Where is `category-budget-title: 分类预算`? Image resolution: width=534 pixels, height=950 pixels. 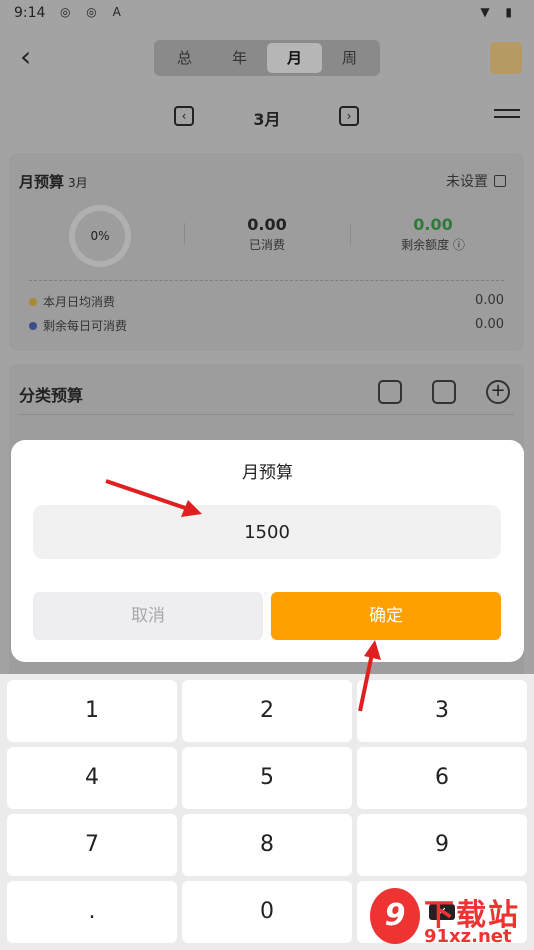 category-budget-title: 分类预算 is located at coordinates (51, 395).